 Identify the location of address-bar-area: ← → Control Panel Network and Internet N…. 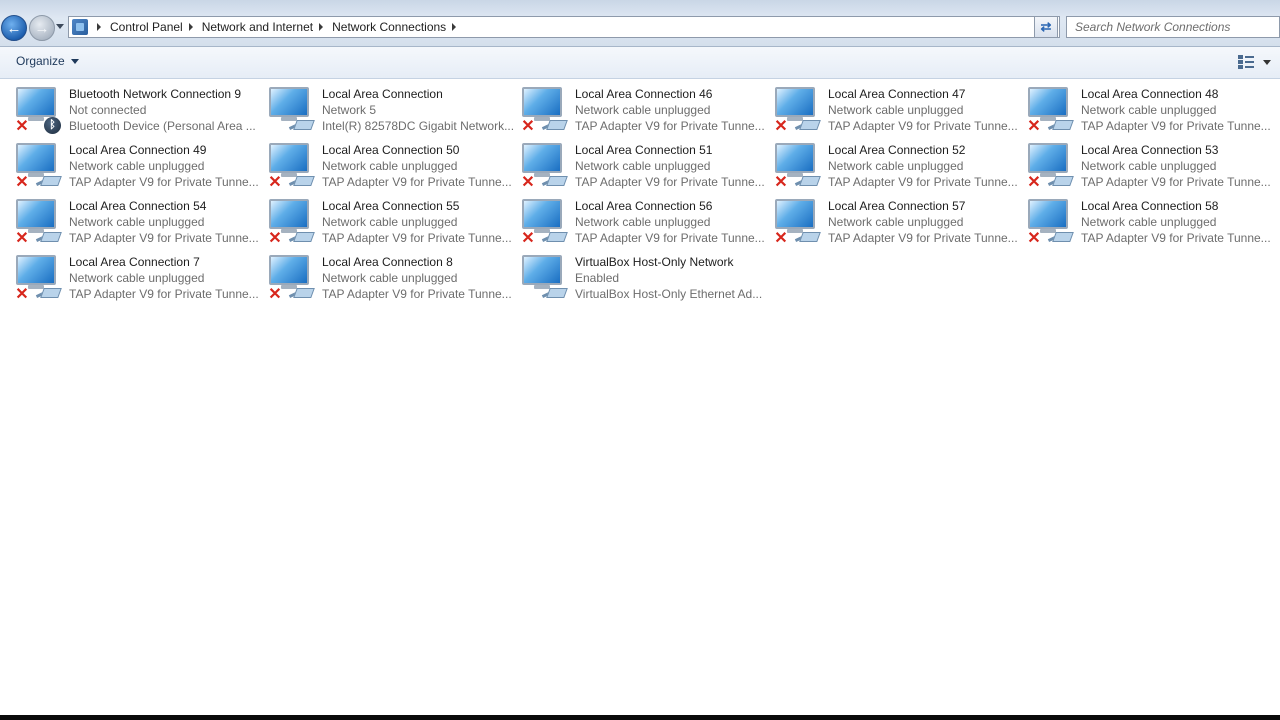
(640, 23).